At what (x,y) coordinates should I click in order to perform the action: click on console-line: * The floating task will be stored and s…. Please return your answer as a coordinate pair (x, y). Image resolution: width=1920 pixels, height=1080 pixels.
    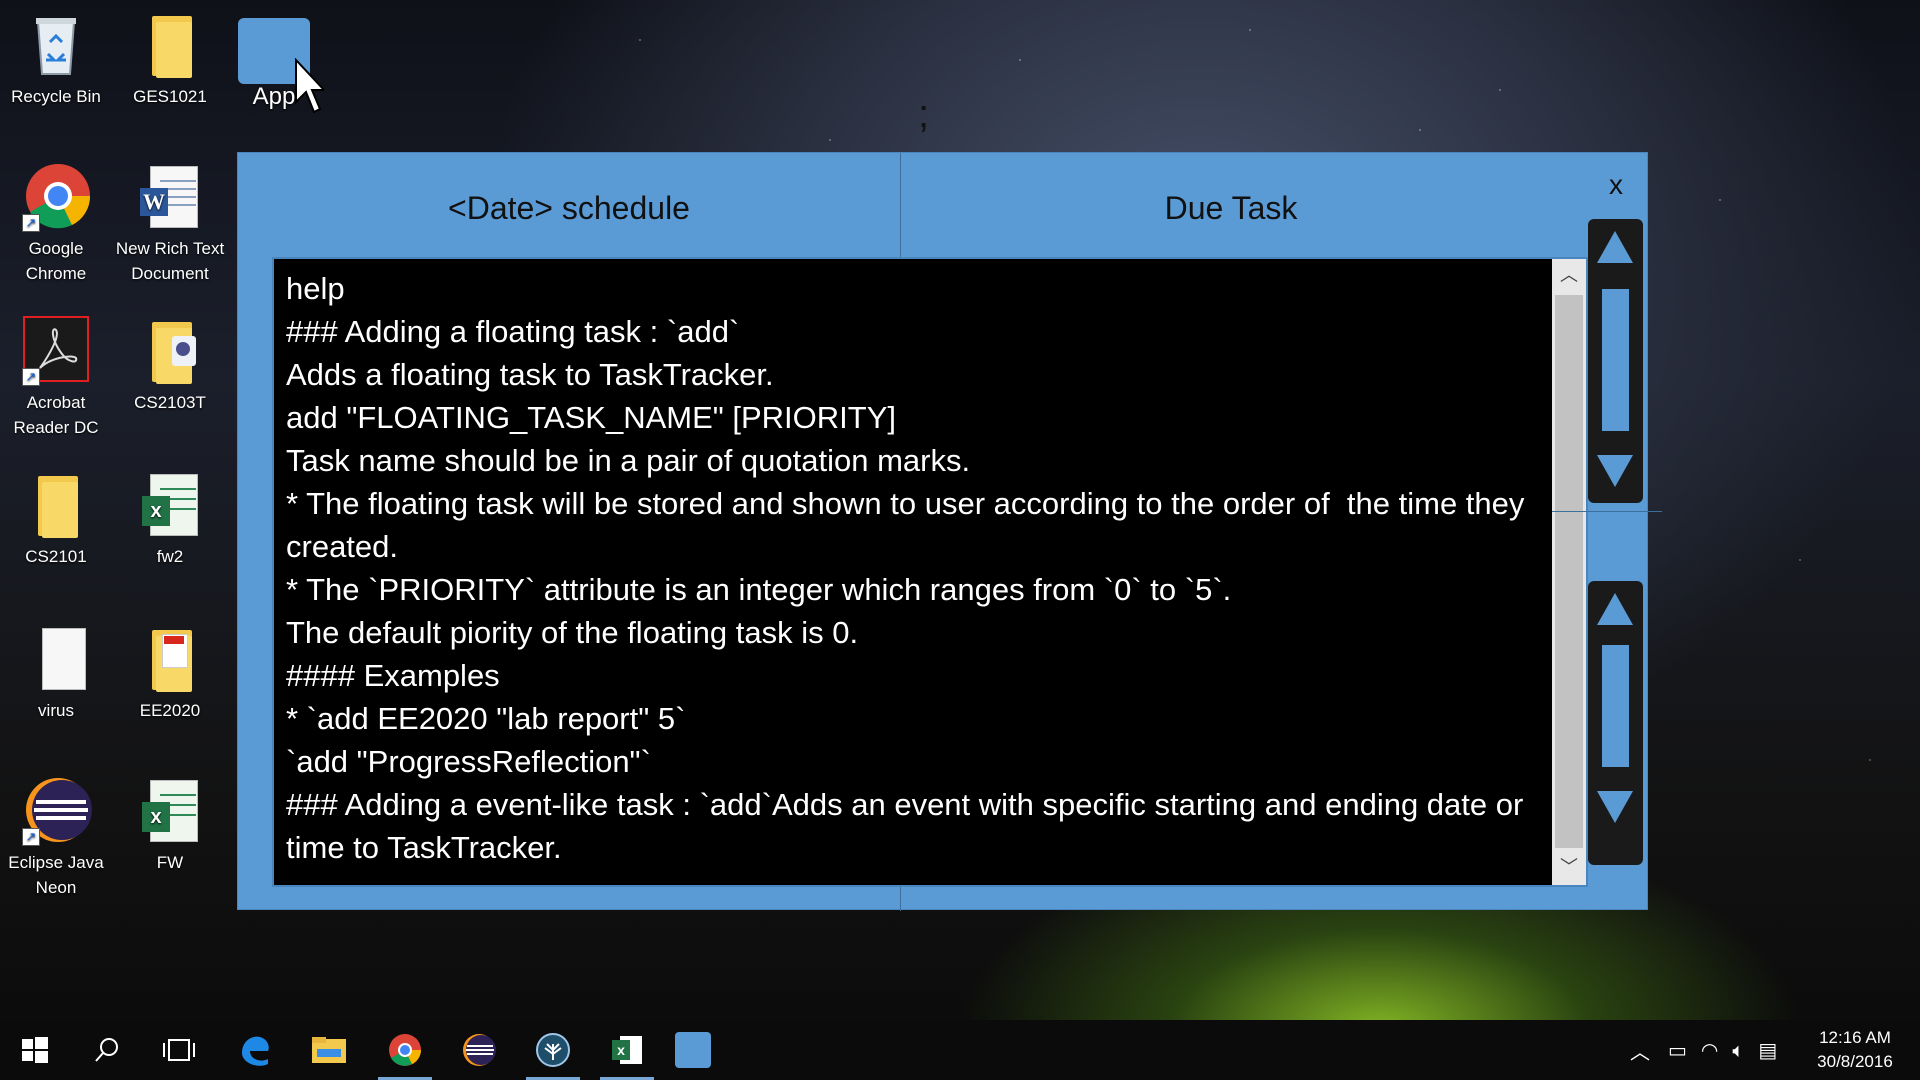
    Looking at the image, I should click on (910, 525).